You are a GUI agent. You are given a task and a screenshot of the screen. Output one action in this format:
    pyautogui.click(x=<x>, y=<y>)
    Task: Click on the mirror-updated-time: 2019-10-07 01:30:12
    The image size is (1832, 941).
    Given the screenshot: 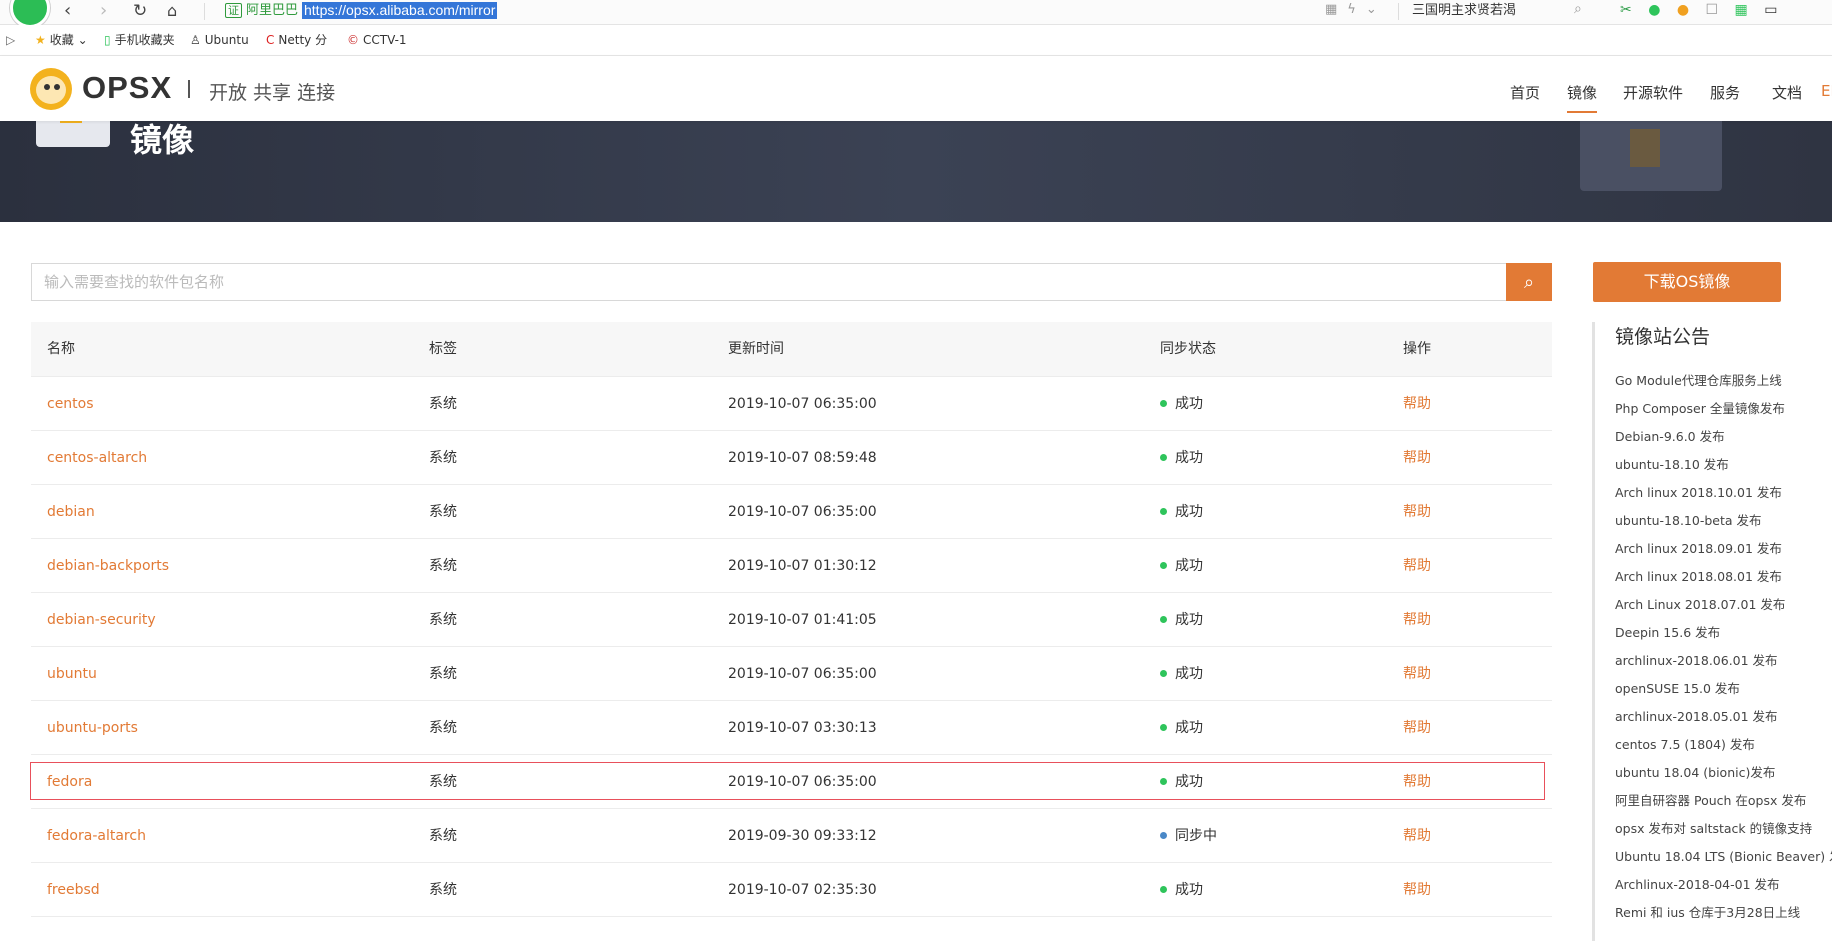 What is the action you would take?
    pyautogui.click(x=802, y=566)
    